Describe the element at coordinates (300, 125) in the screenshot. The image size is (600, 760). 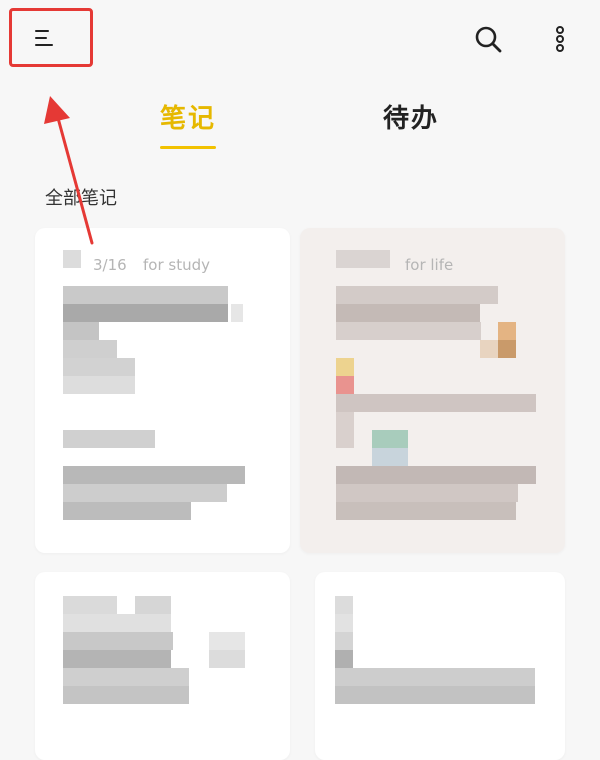
I see `tab-bar: 笔记 待办` at that location.